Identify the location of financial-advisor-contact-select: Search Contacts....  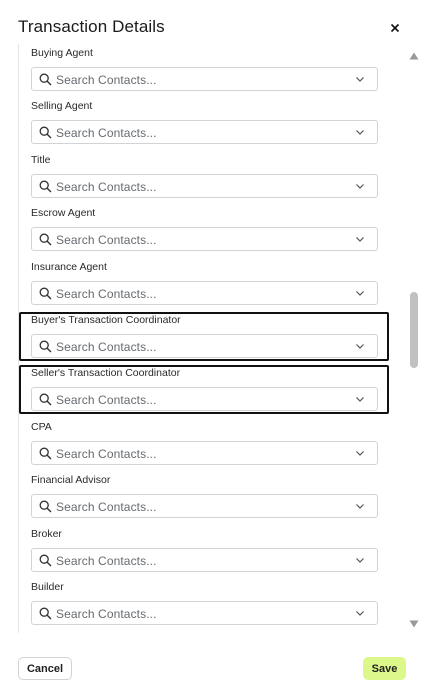
(204, 506).